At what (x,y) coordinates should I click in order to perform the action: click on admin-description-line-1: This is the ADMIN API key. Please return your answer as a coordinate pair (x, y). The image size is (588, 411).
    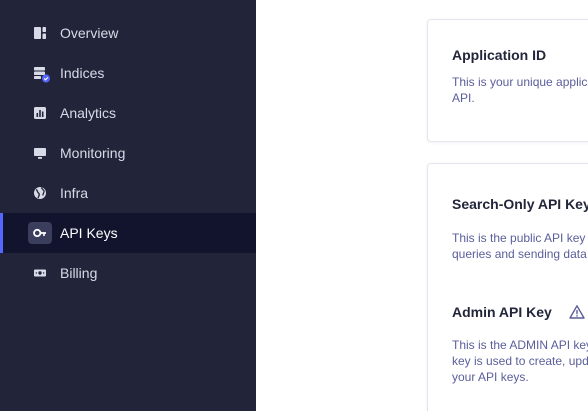
    Looking at the image, I should click on (520, 345).